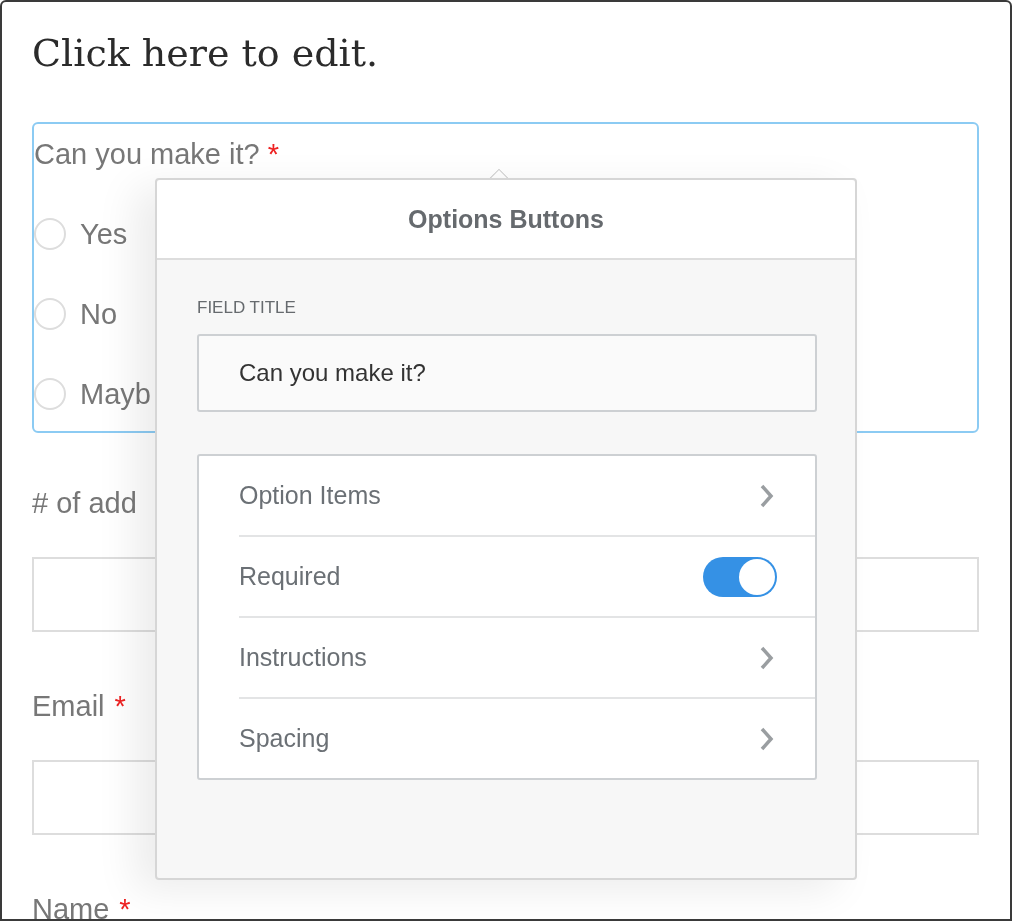 The image size is (1012, 921). Describe the element at coordinates (506, 53) in the screenshot. I see `page-heading: Click here to edit.` at that location.